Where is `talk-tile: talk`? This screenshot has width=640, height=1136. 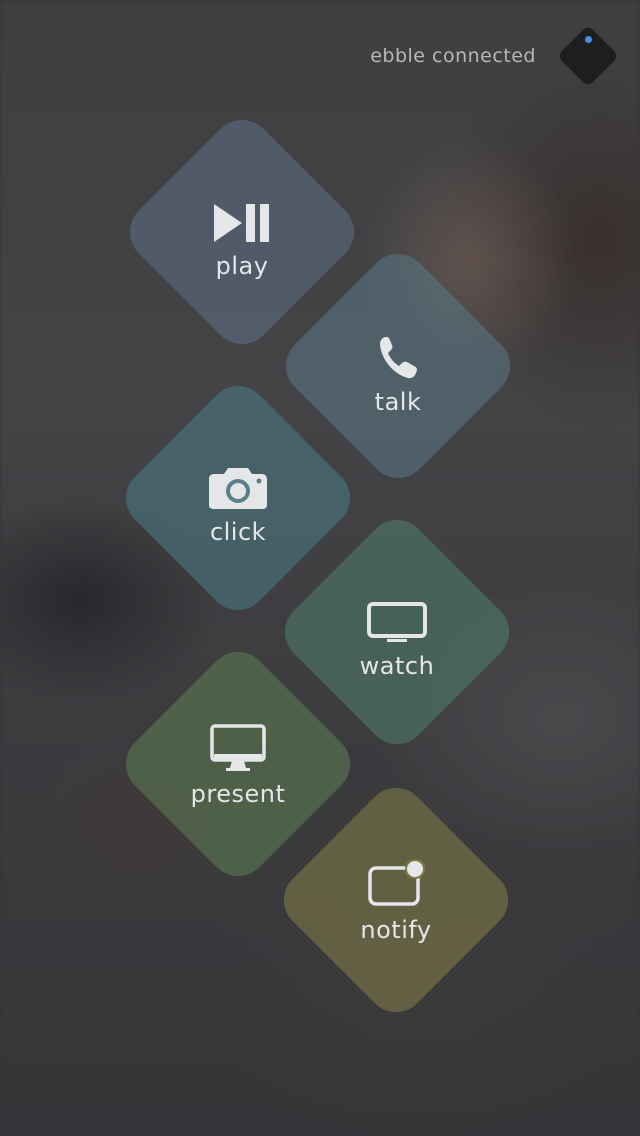
talk-tile: talk is located at coordinates (398, 366).